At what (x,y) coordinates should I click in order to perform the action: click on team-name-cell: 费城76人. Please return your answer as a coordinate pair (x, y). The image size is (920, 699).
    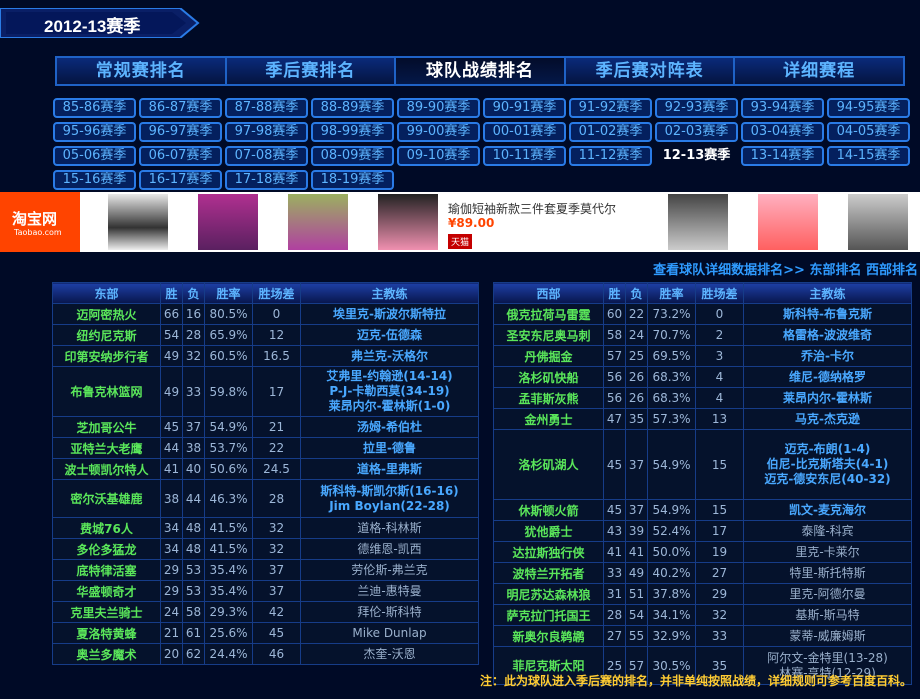
    Looking at the image, I should click on (106, 528).